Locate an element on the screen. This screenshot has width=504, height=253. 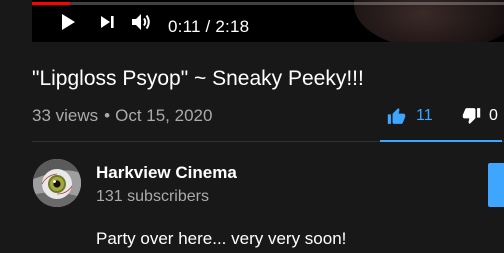
subscribe-button is located at coordinates (496, 185).